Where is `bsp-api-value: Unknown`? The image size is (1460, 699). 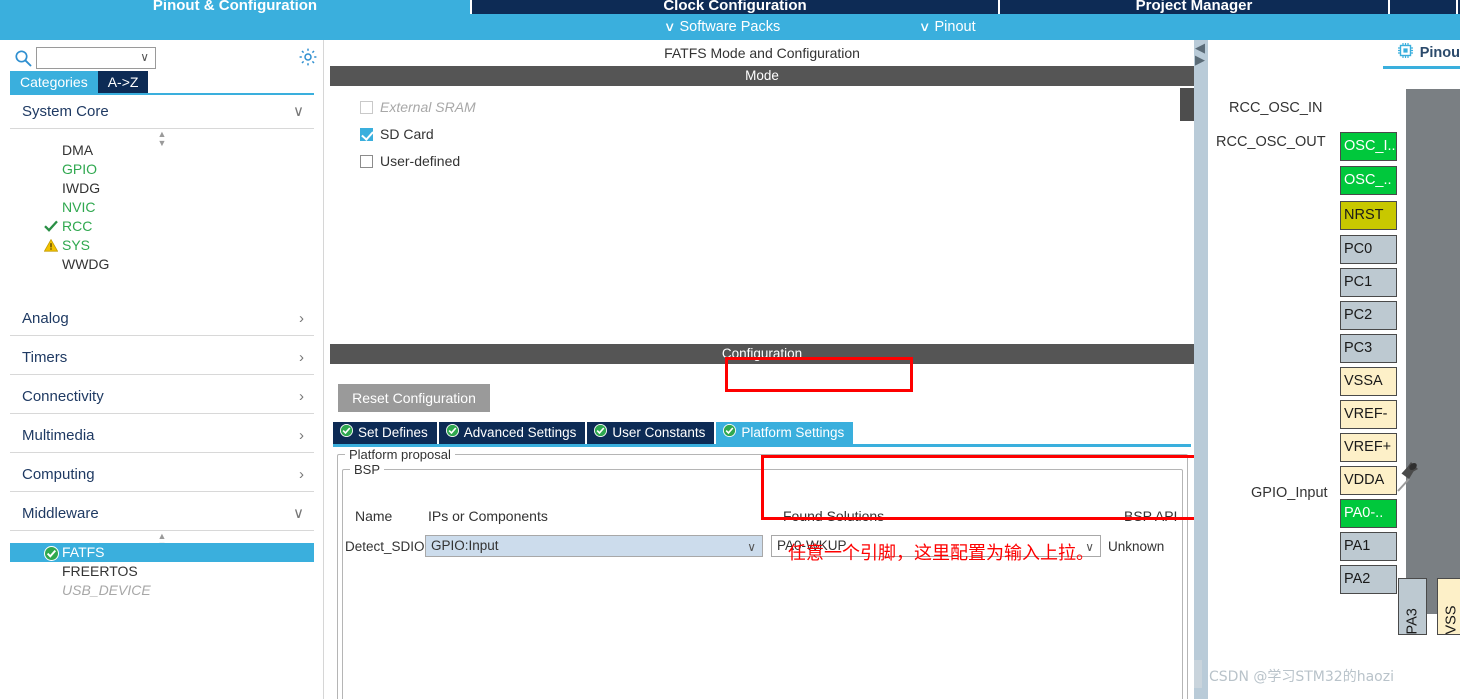 bsp-api-value: Unknown is located at coordinates (1136, 546).